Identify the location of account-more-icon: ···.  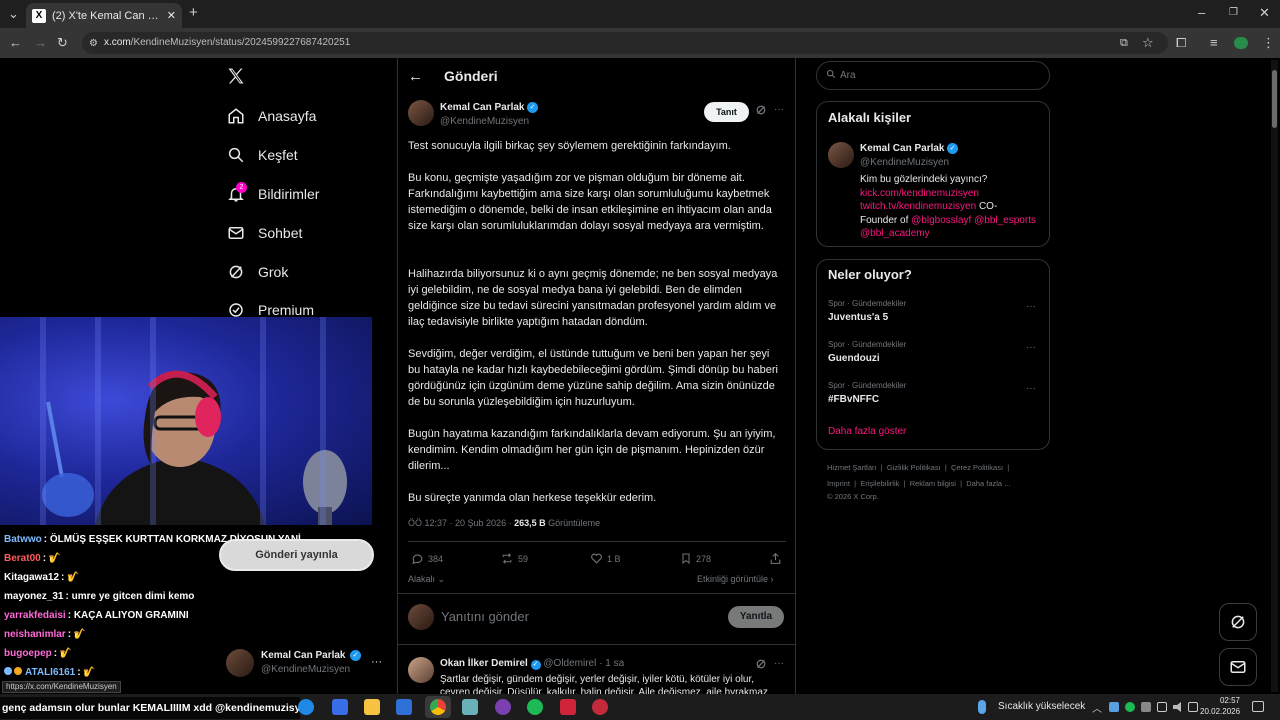
(376, 662).